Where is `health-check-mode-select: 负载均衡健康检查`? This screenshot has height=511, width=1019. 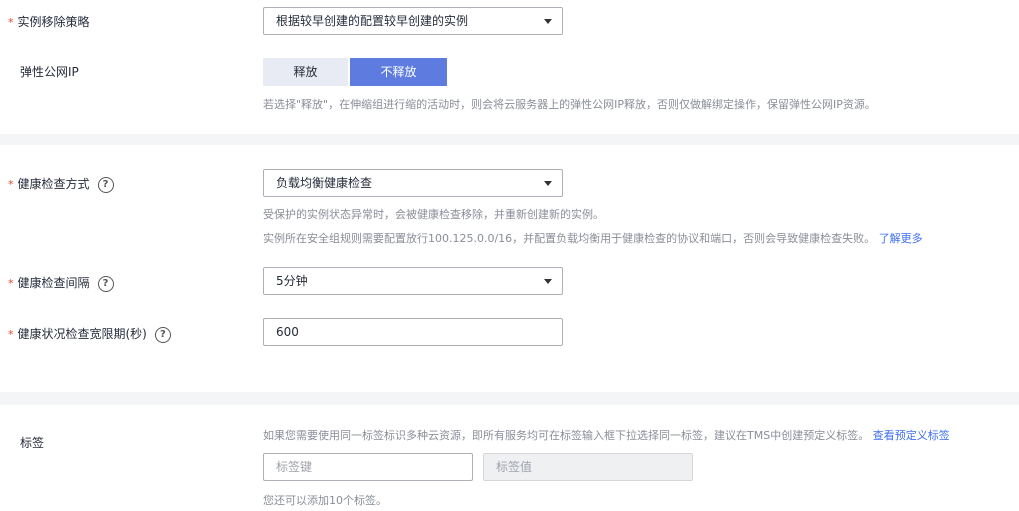
health-check-mode-select: 负载均衡健康检查 is located at coordinates (413, 183).